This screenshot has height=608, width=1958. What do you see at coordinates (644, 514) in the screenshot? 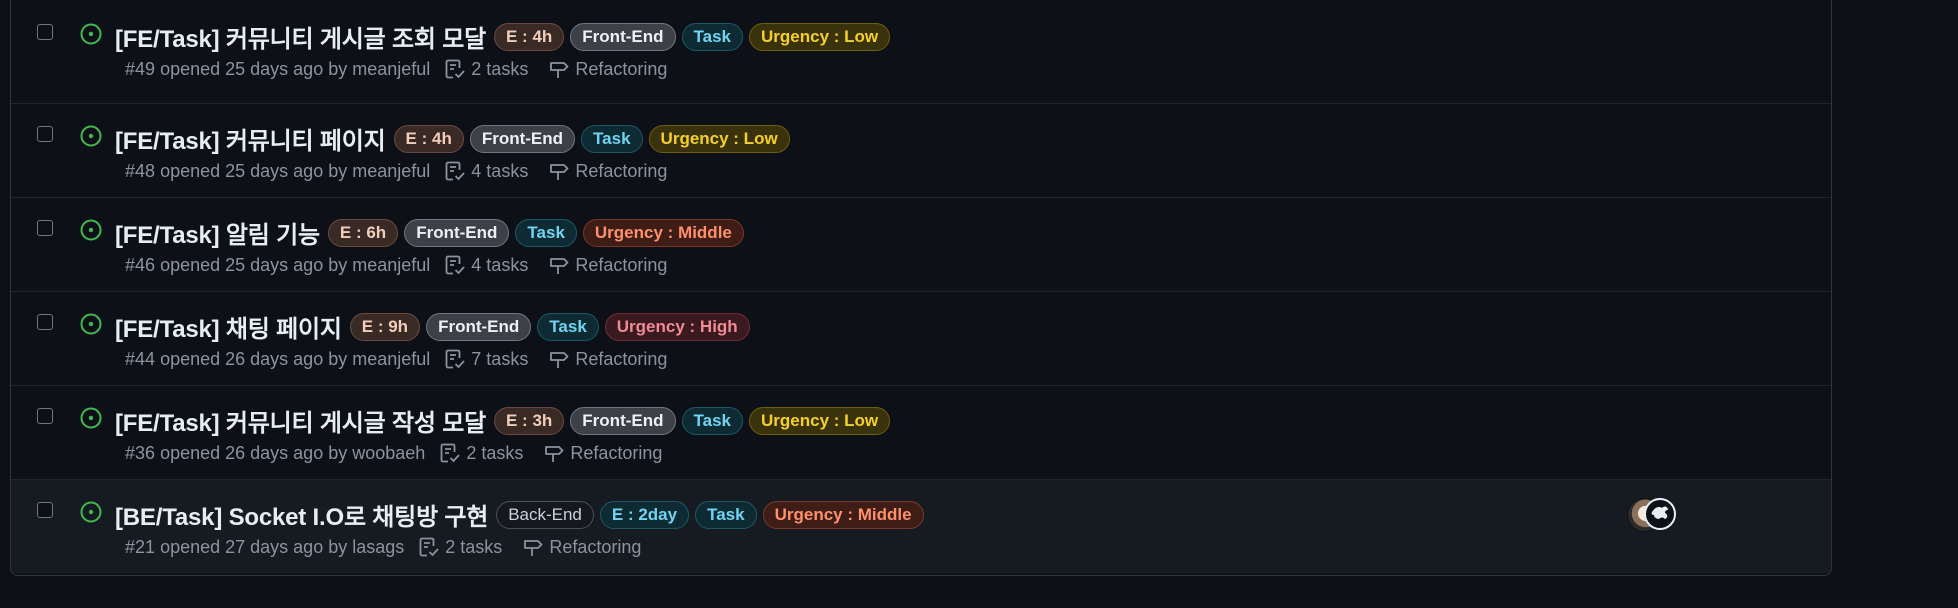
I see `label-estimate: E : 2day` at bounding box center [644, 514].